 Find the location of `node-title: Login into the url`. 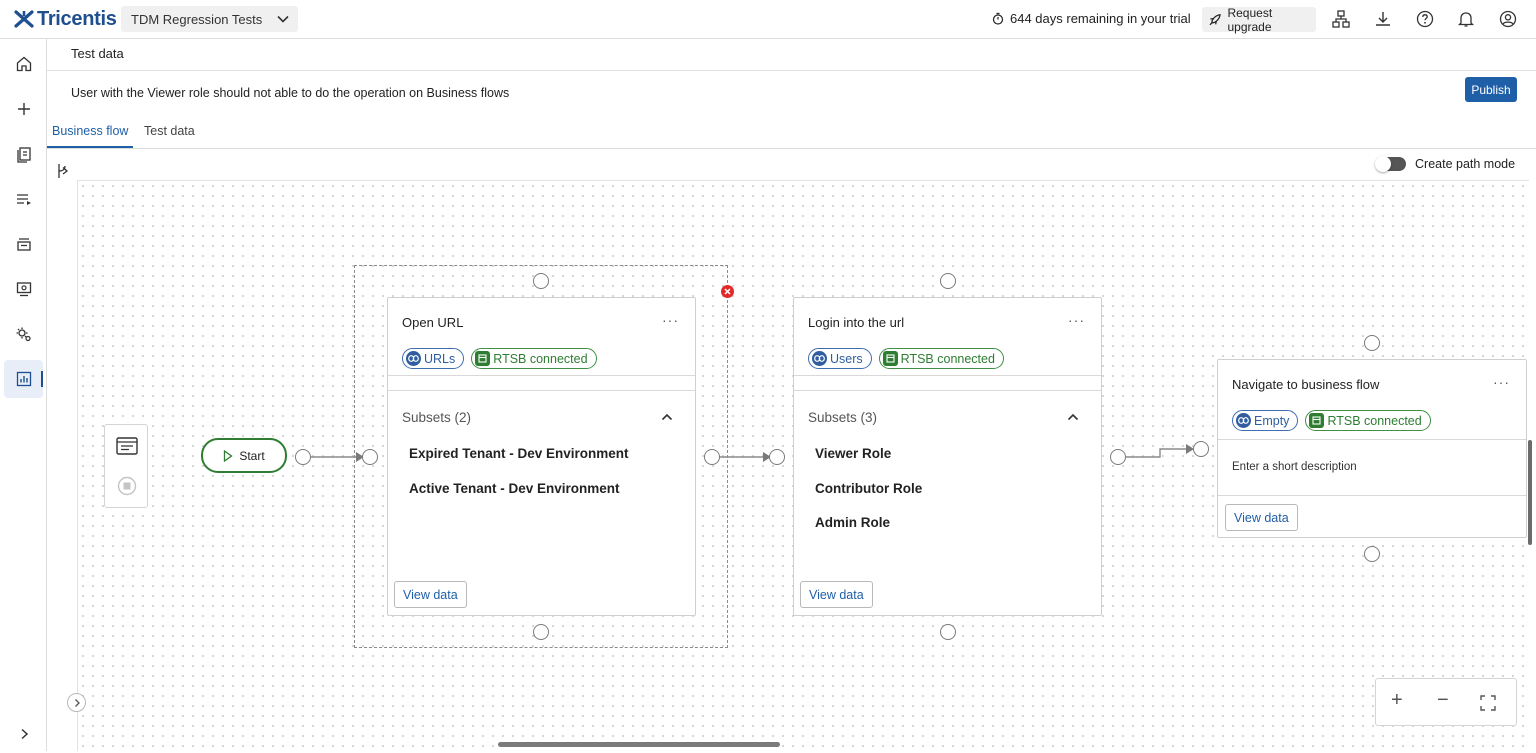

node-title: Login into the url is located at coordinates (856, 322).